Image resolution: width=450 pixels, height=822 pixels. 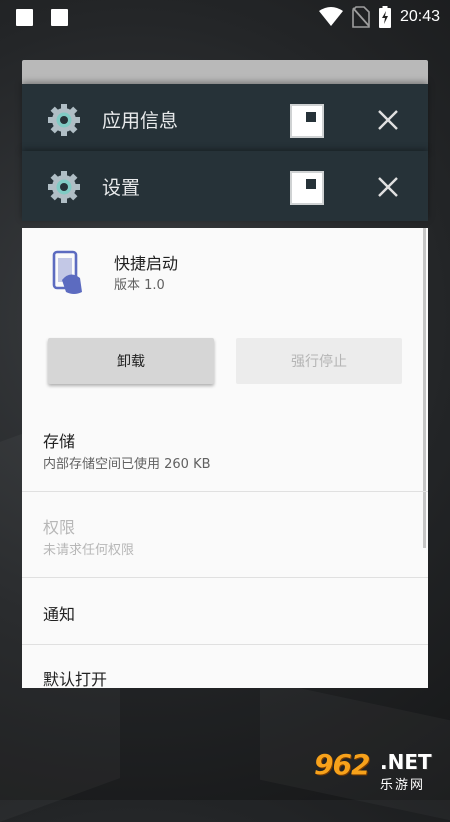 I want to click on clock: 20:43, so click(x=419, y=16).